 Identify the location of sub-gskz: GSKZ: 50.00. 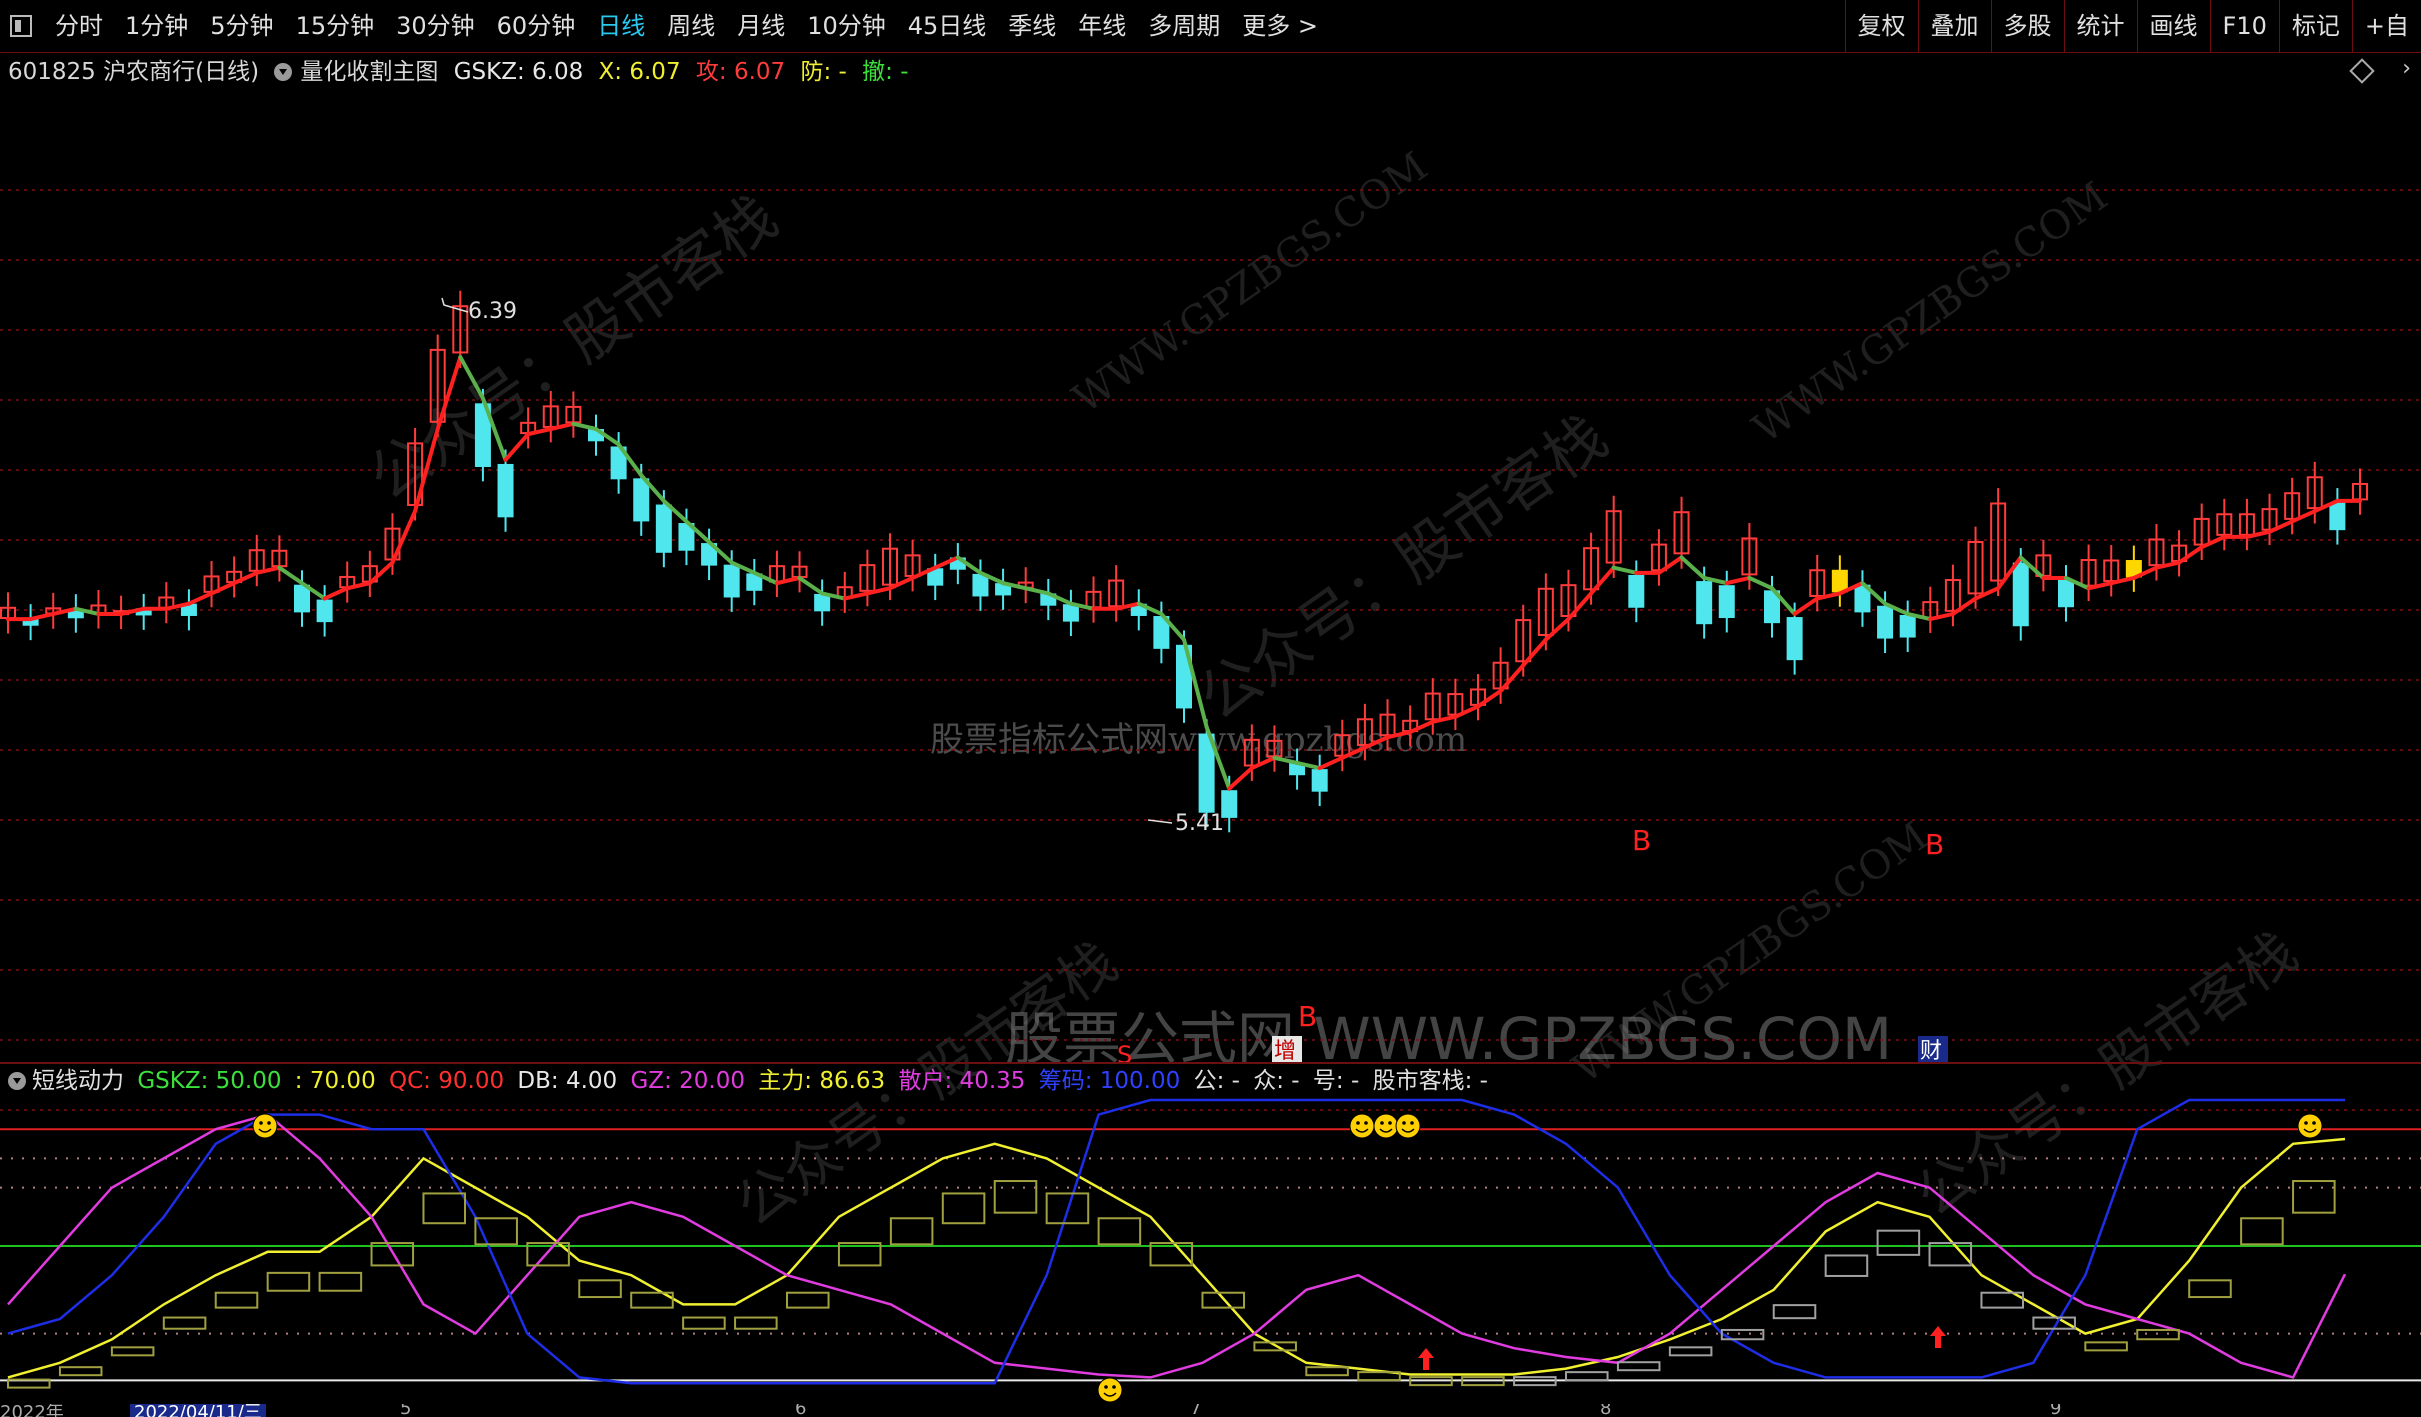
(209, 1081).